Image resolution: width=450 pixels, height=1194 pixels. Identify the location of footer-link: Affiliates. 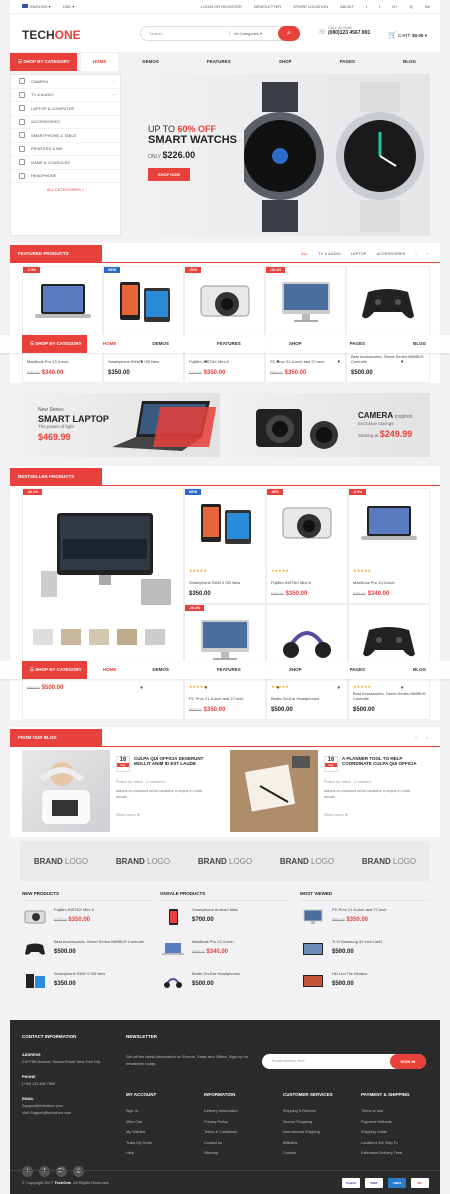
(301, 1143).